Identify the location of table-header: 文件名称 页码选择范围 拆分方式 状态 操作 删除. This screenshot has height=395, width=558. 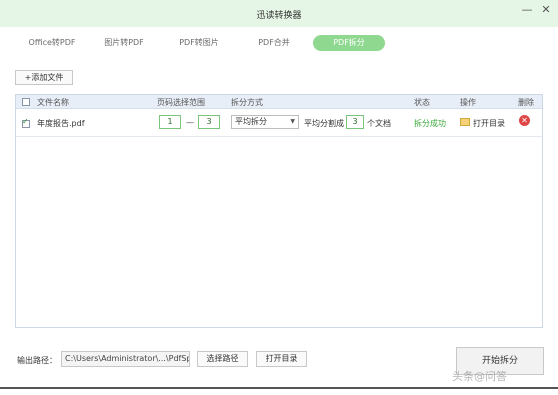
(279, 102).